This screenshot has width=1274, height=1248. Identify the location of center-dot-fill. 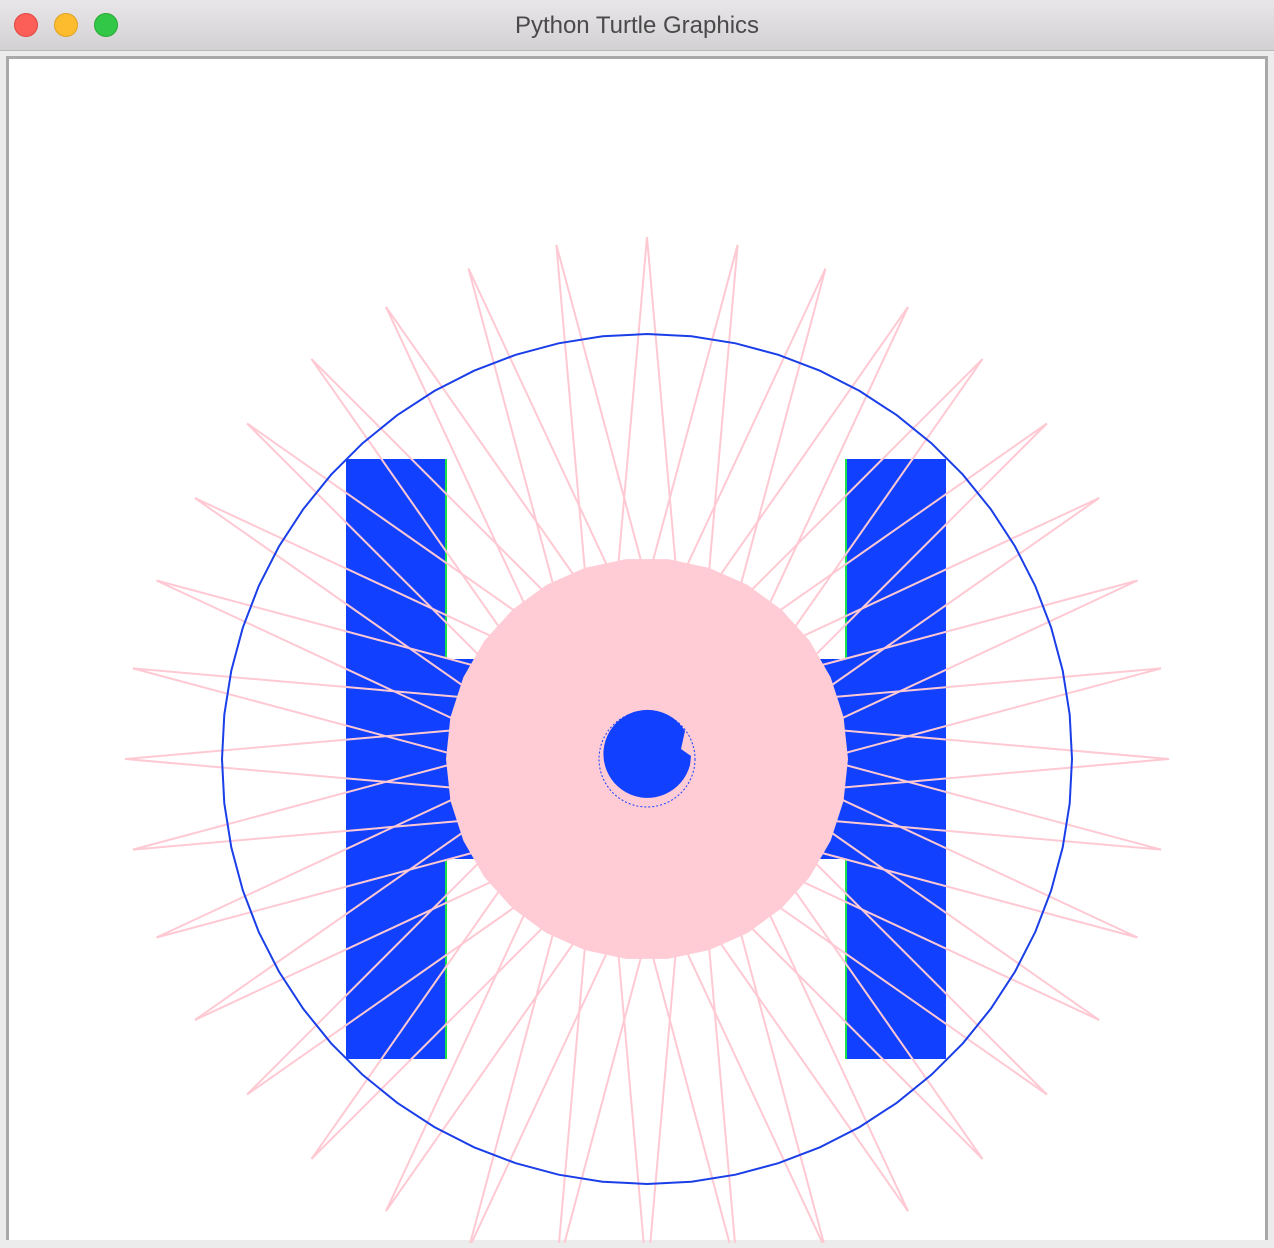
(647, 753).